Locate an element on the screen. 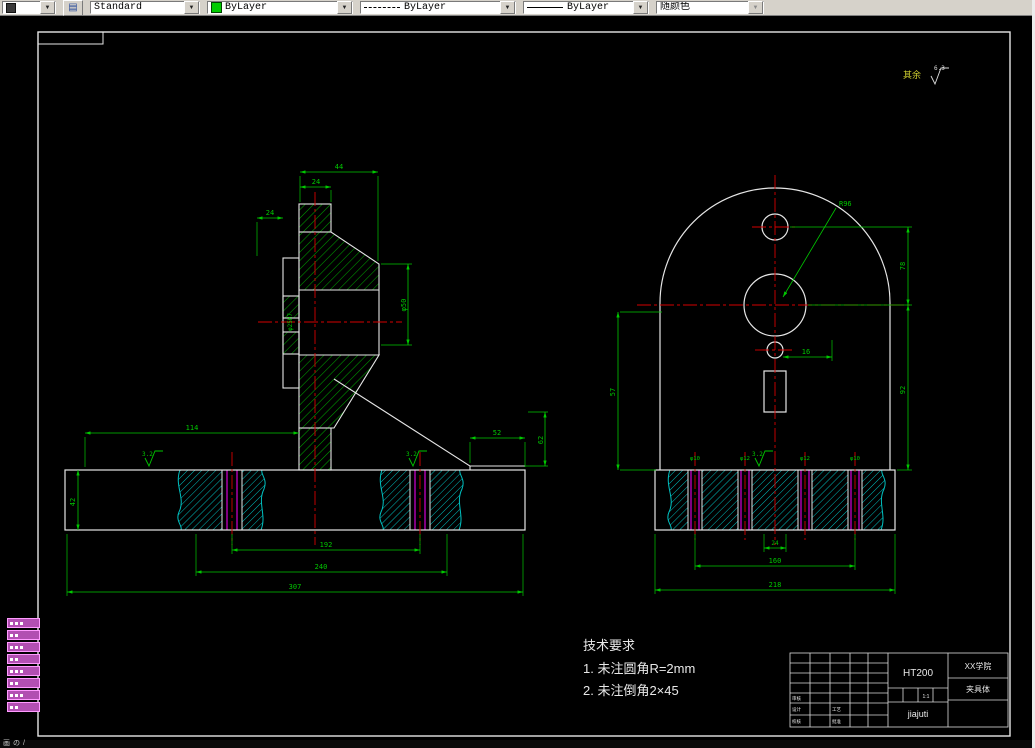  ime-icon: の is located at coordinates (16, 744).